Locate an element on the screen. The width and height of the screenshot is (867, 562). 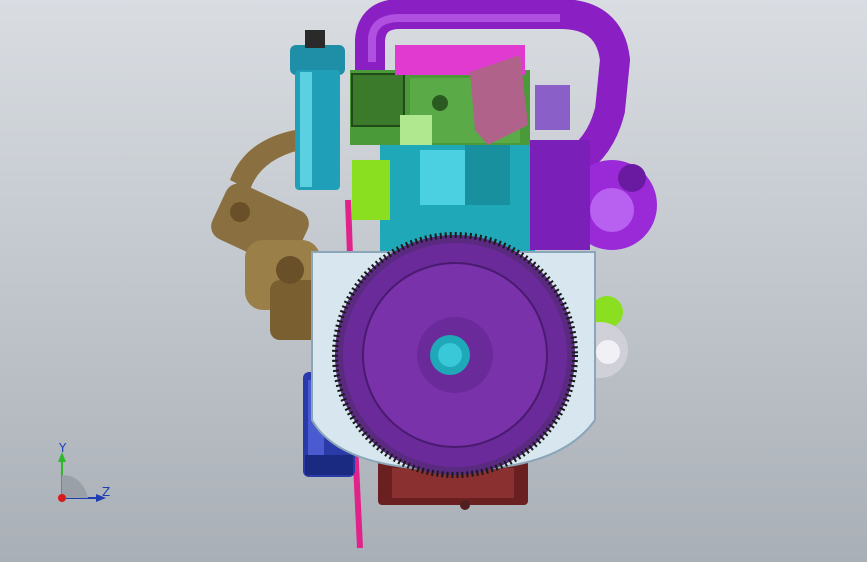
fuel-filter is located at coordinates (317, 110).